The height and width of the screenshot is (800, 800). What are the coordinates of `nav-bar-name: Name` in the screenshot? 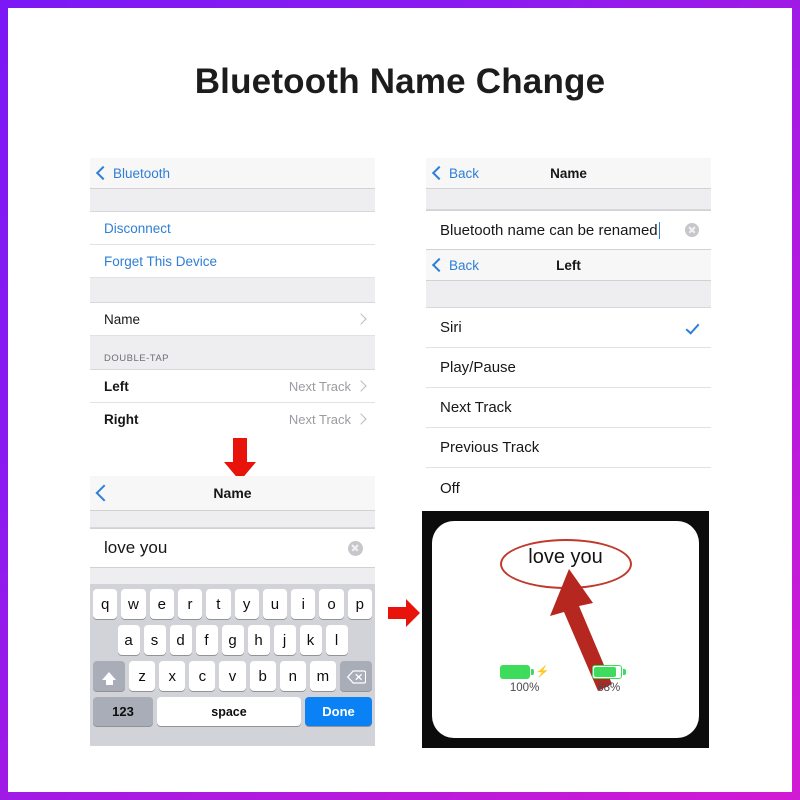 It's located at (232, 493).